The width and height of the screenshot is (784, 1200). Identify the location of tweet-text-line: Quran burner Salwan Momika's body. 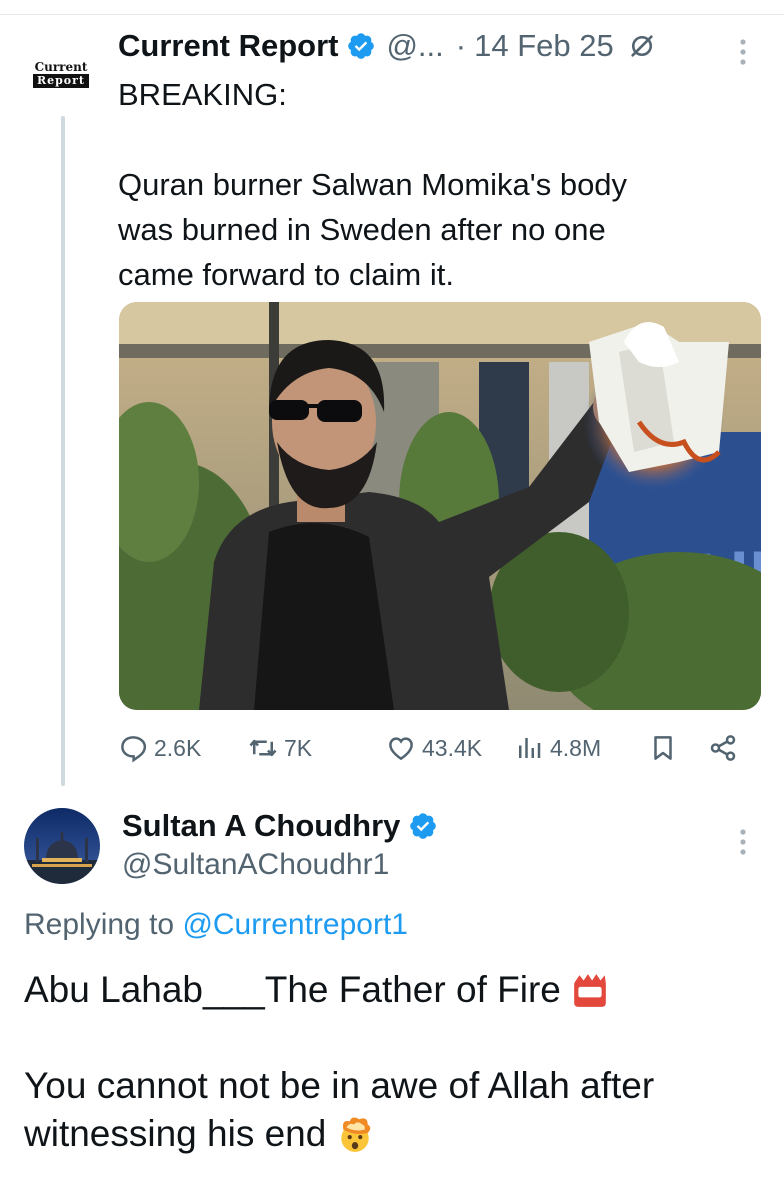
(373, 184).